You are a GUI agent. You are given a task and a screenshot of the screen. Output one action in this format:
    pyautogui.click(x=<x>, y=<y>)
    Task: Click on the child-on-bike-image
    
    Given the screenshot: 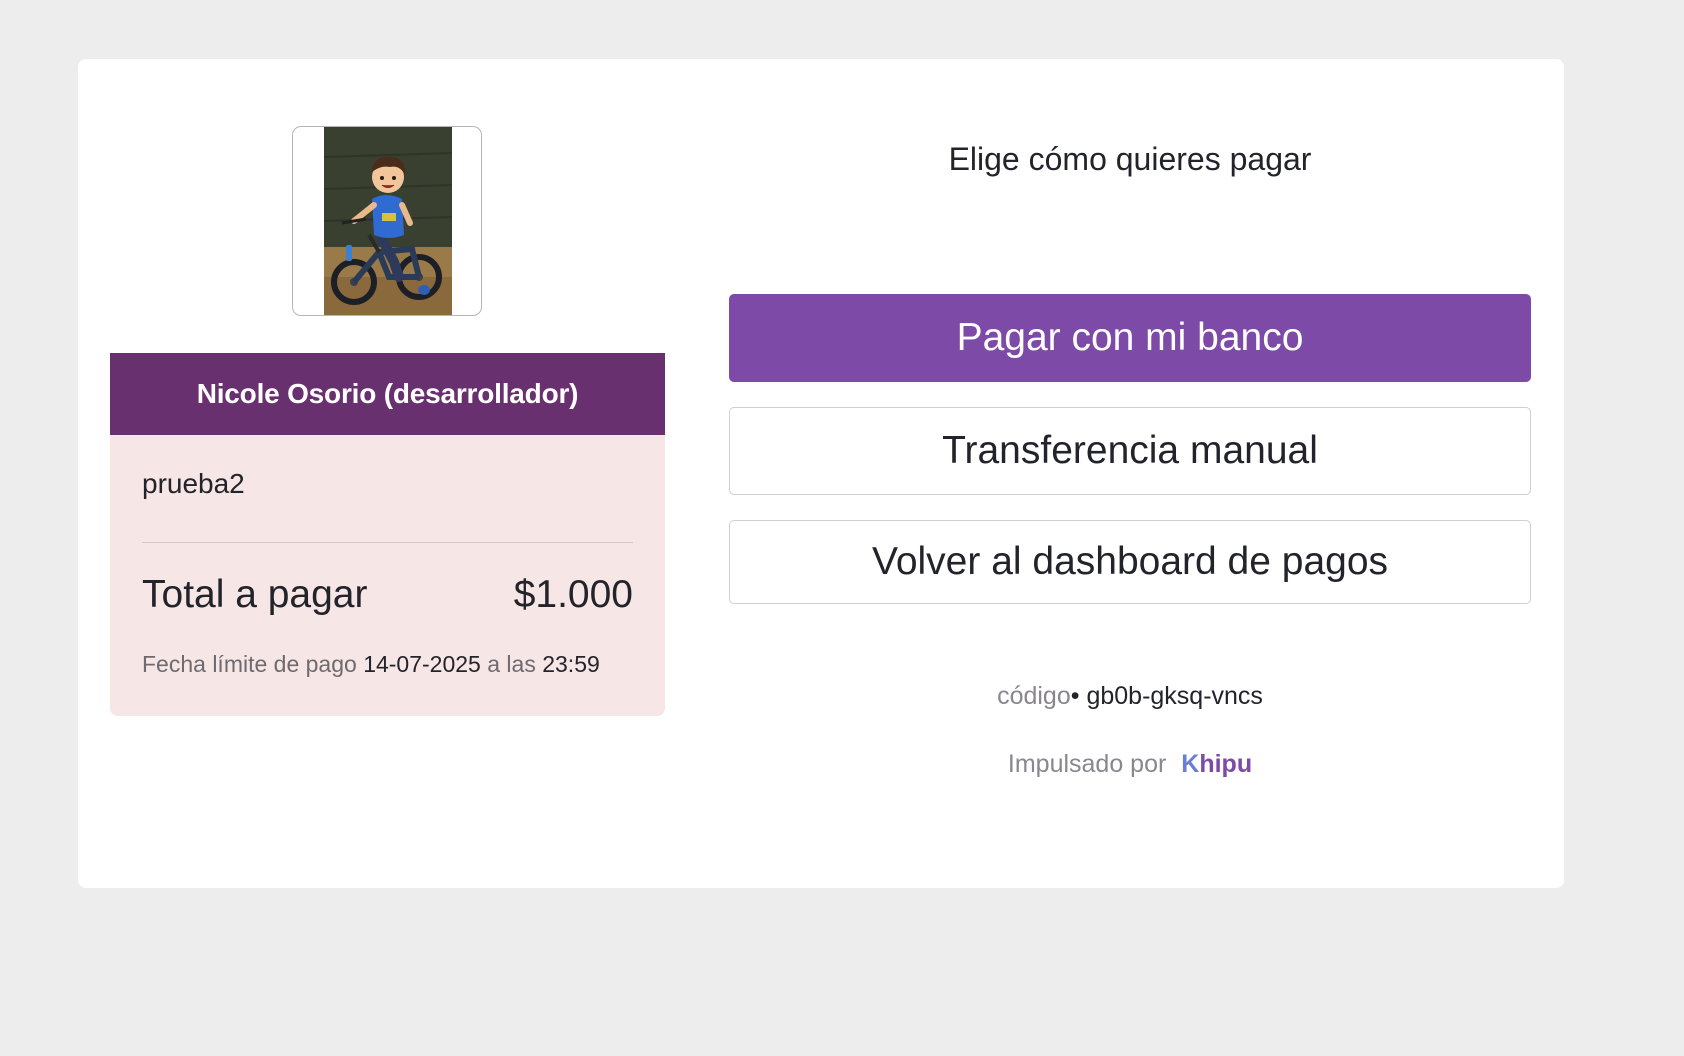 What is the action you would take?
    pyautogui.click(x=388, y=221)
    